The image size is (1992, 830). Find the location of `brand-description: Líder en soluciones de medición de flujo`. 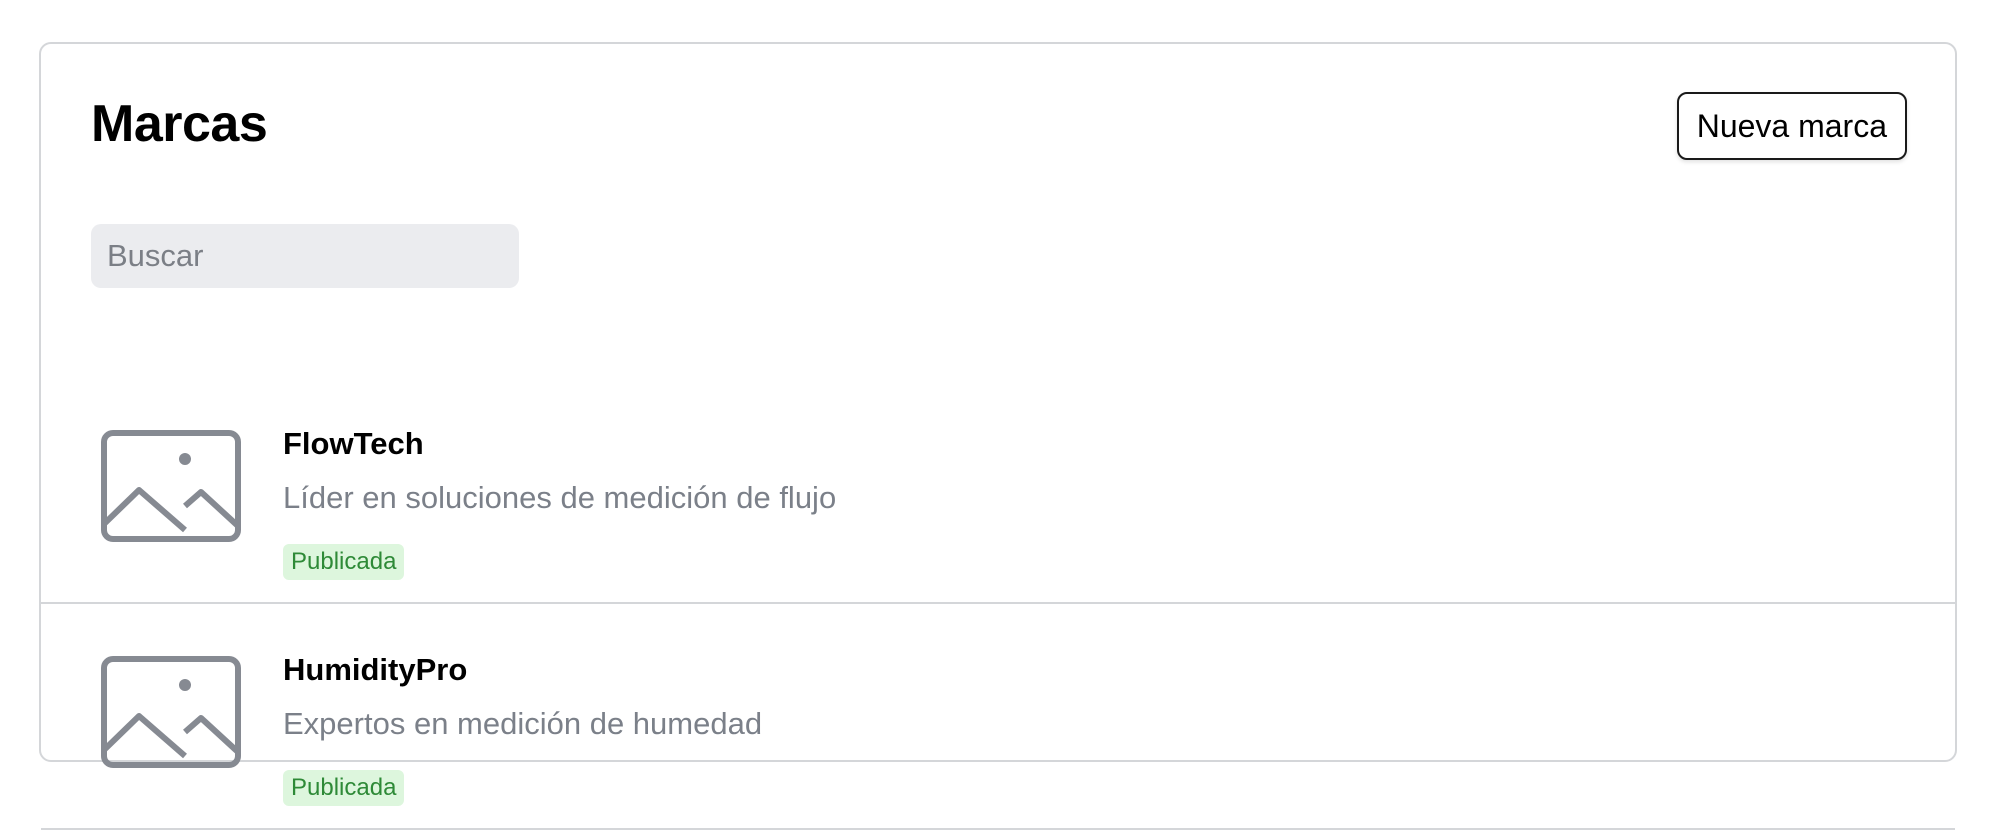

brand-description: Líder en soluciones de medición de flujo is located at coordinates (560, 497).